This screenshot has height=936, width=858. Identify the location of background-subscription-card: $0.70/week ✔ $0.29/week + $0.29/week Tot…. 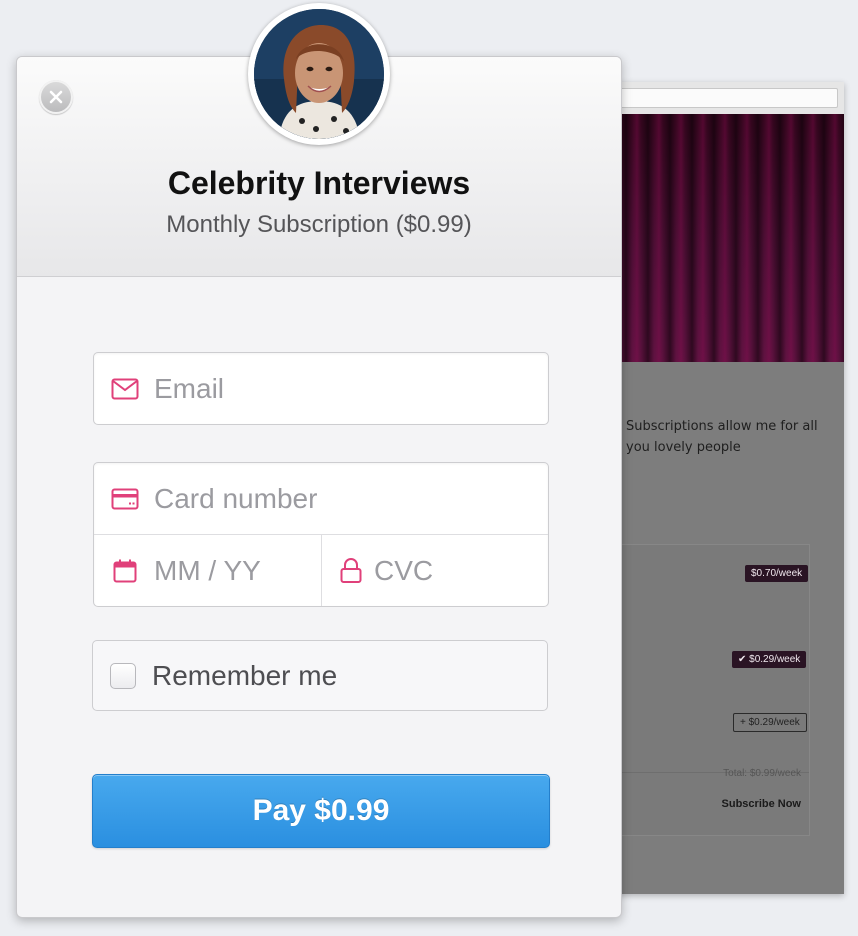
(700, 690).